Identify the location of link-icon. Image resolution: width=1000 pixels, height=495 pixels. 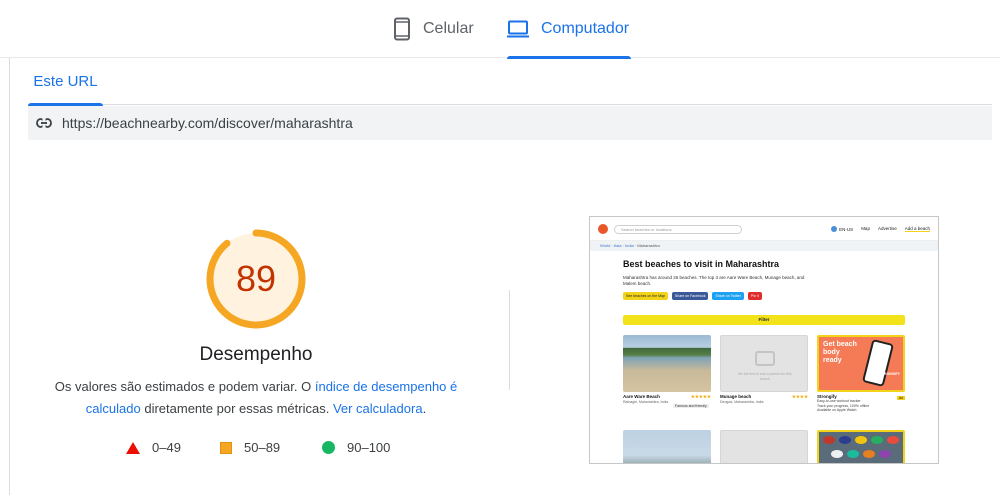
(44, 123).